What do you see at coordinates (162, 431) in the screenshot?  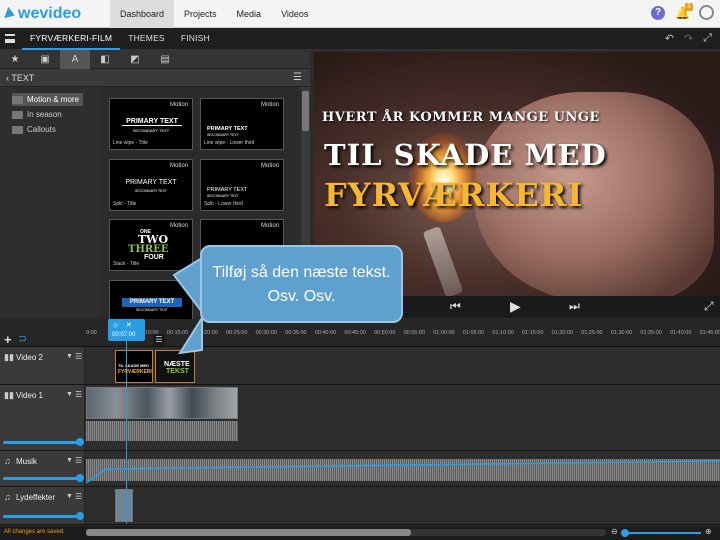 I see `audio-waveform` at bounding box center [162, 431].